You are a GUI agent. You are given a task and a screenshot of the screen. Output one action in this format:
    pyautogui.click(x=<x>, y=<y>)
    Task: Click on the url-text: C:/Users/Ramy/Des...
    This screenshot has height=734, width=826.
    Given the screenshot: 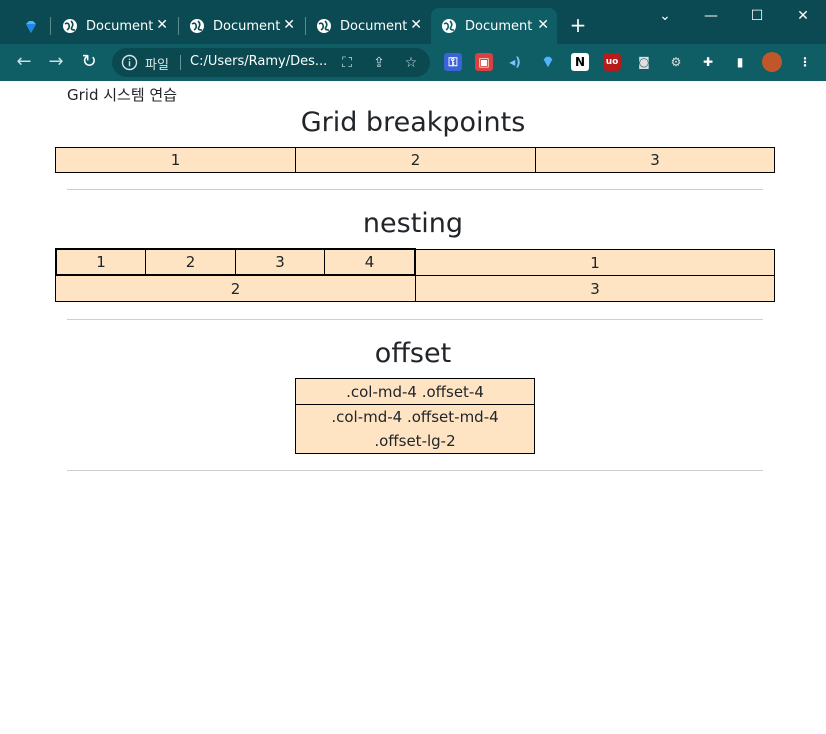 What is the action you would take?
    pyautogui.click(x=258, y=61)
    